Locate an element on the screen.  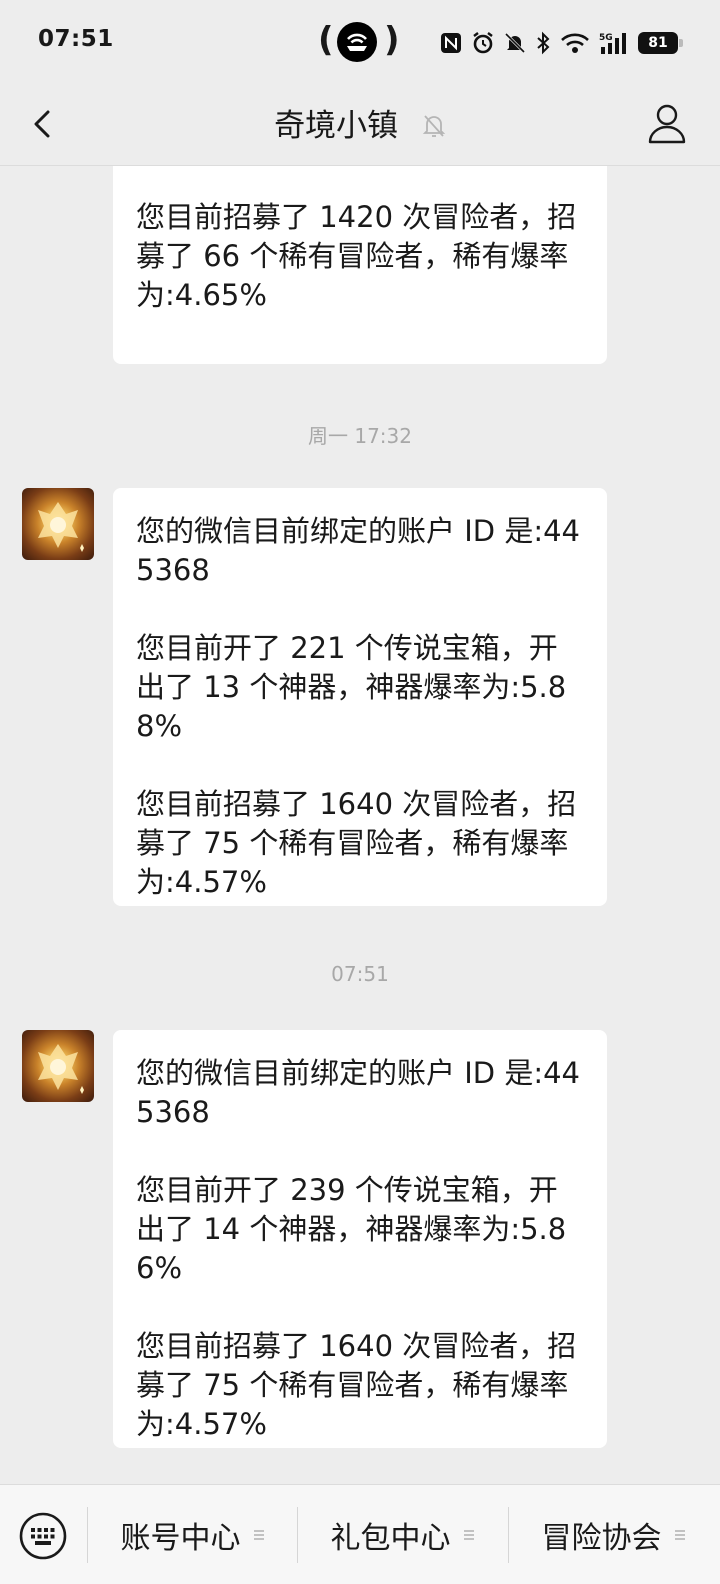
hotspot-indicator: ( ) is located at coordinates (359, 42).